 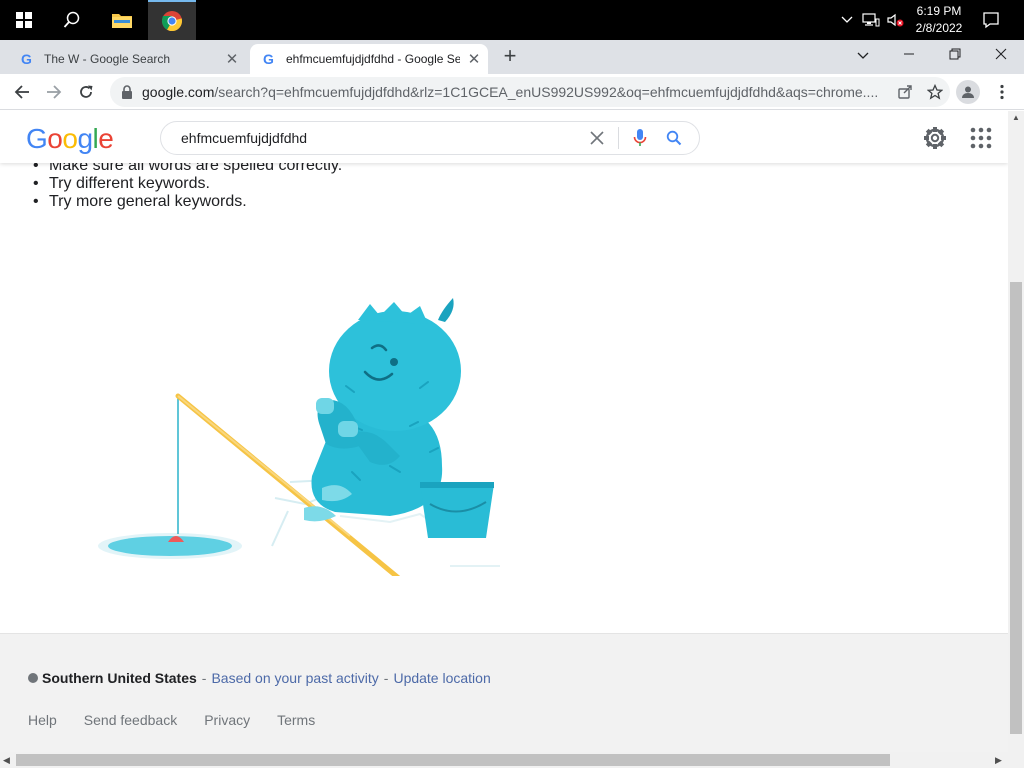 I want to click on back-arrow-icon, so click(x=22, y=92).